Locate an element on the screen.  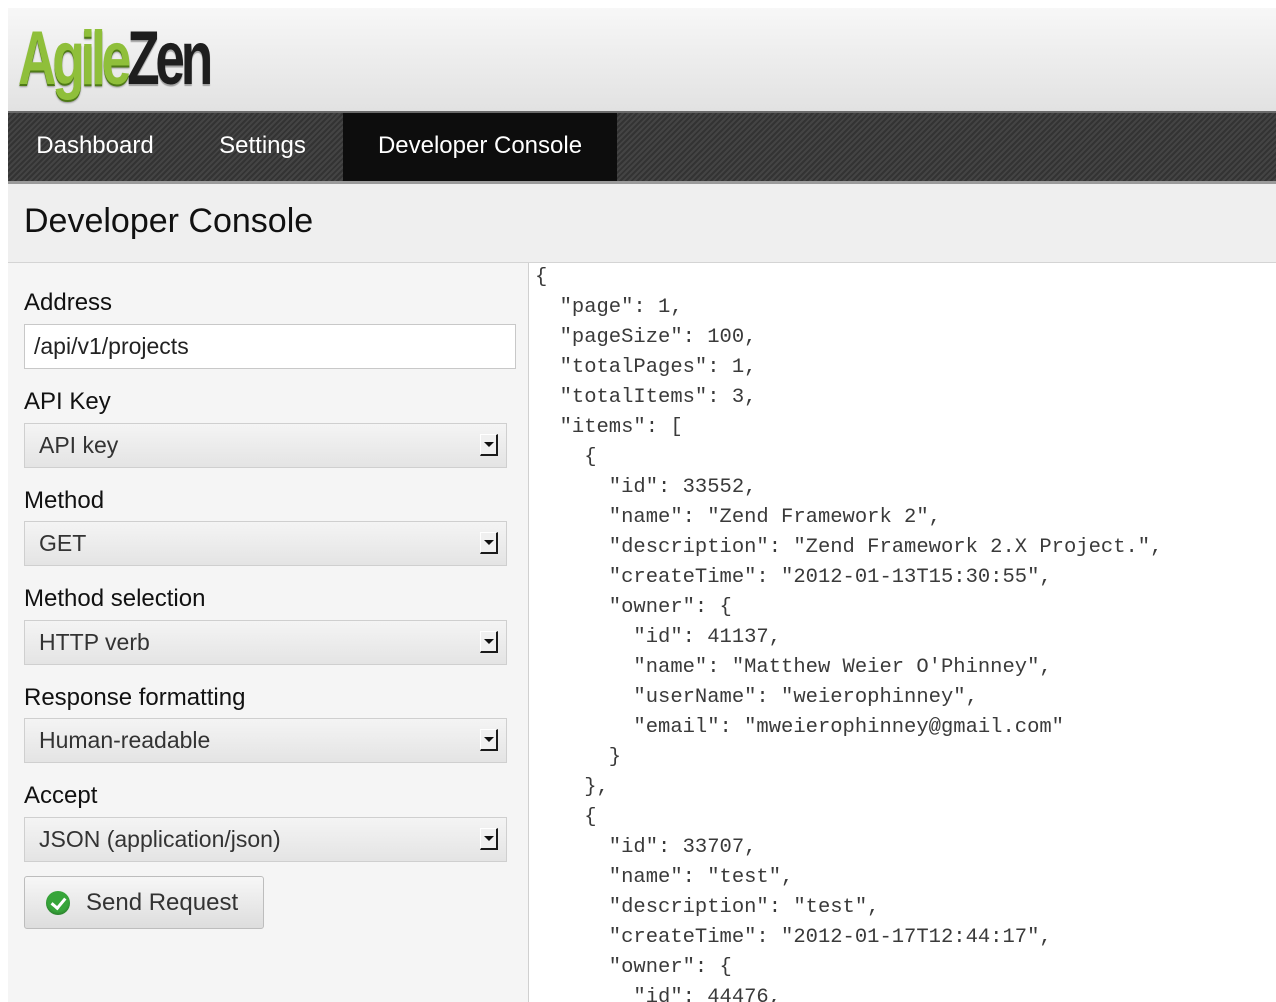
json-line: "id": 44476, is located at coordinates (658, 994).